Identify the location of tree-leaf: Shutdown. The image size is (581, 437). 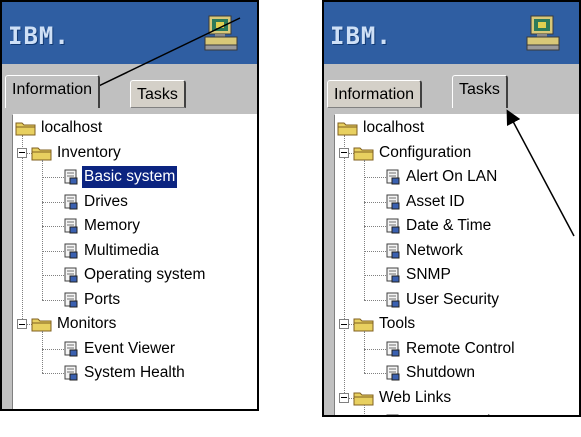
(431, 373).